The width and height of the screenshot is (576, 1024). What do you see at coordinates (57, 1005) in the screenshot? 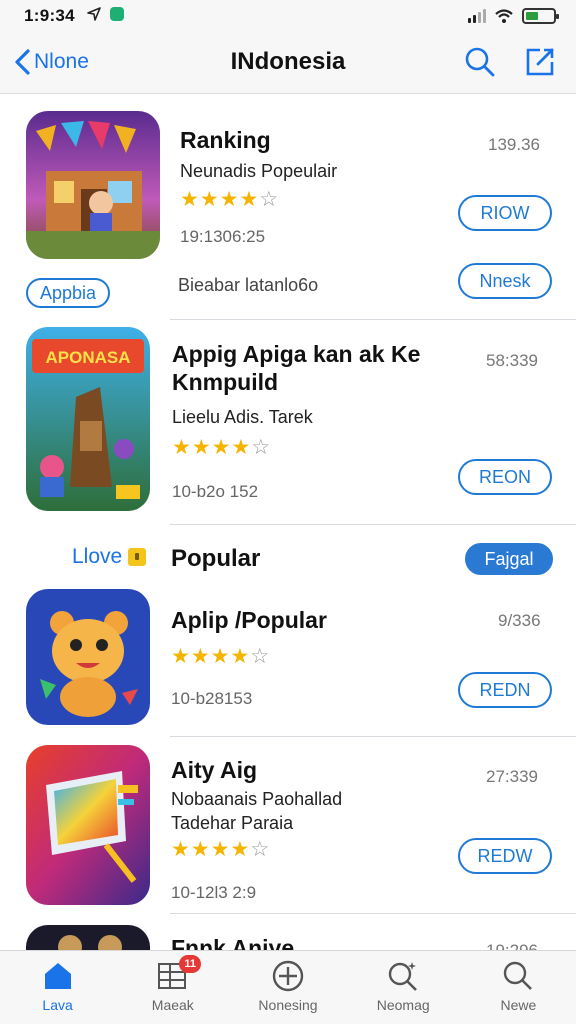
I see `tab-label: Lava` at bounding box center [57, 1005].